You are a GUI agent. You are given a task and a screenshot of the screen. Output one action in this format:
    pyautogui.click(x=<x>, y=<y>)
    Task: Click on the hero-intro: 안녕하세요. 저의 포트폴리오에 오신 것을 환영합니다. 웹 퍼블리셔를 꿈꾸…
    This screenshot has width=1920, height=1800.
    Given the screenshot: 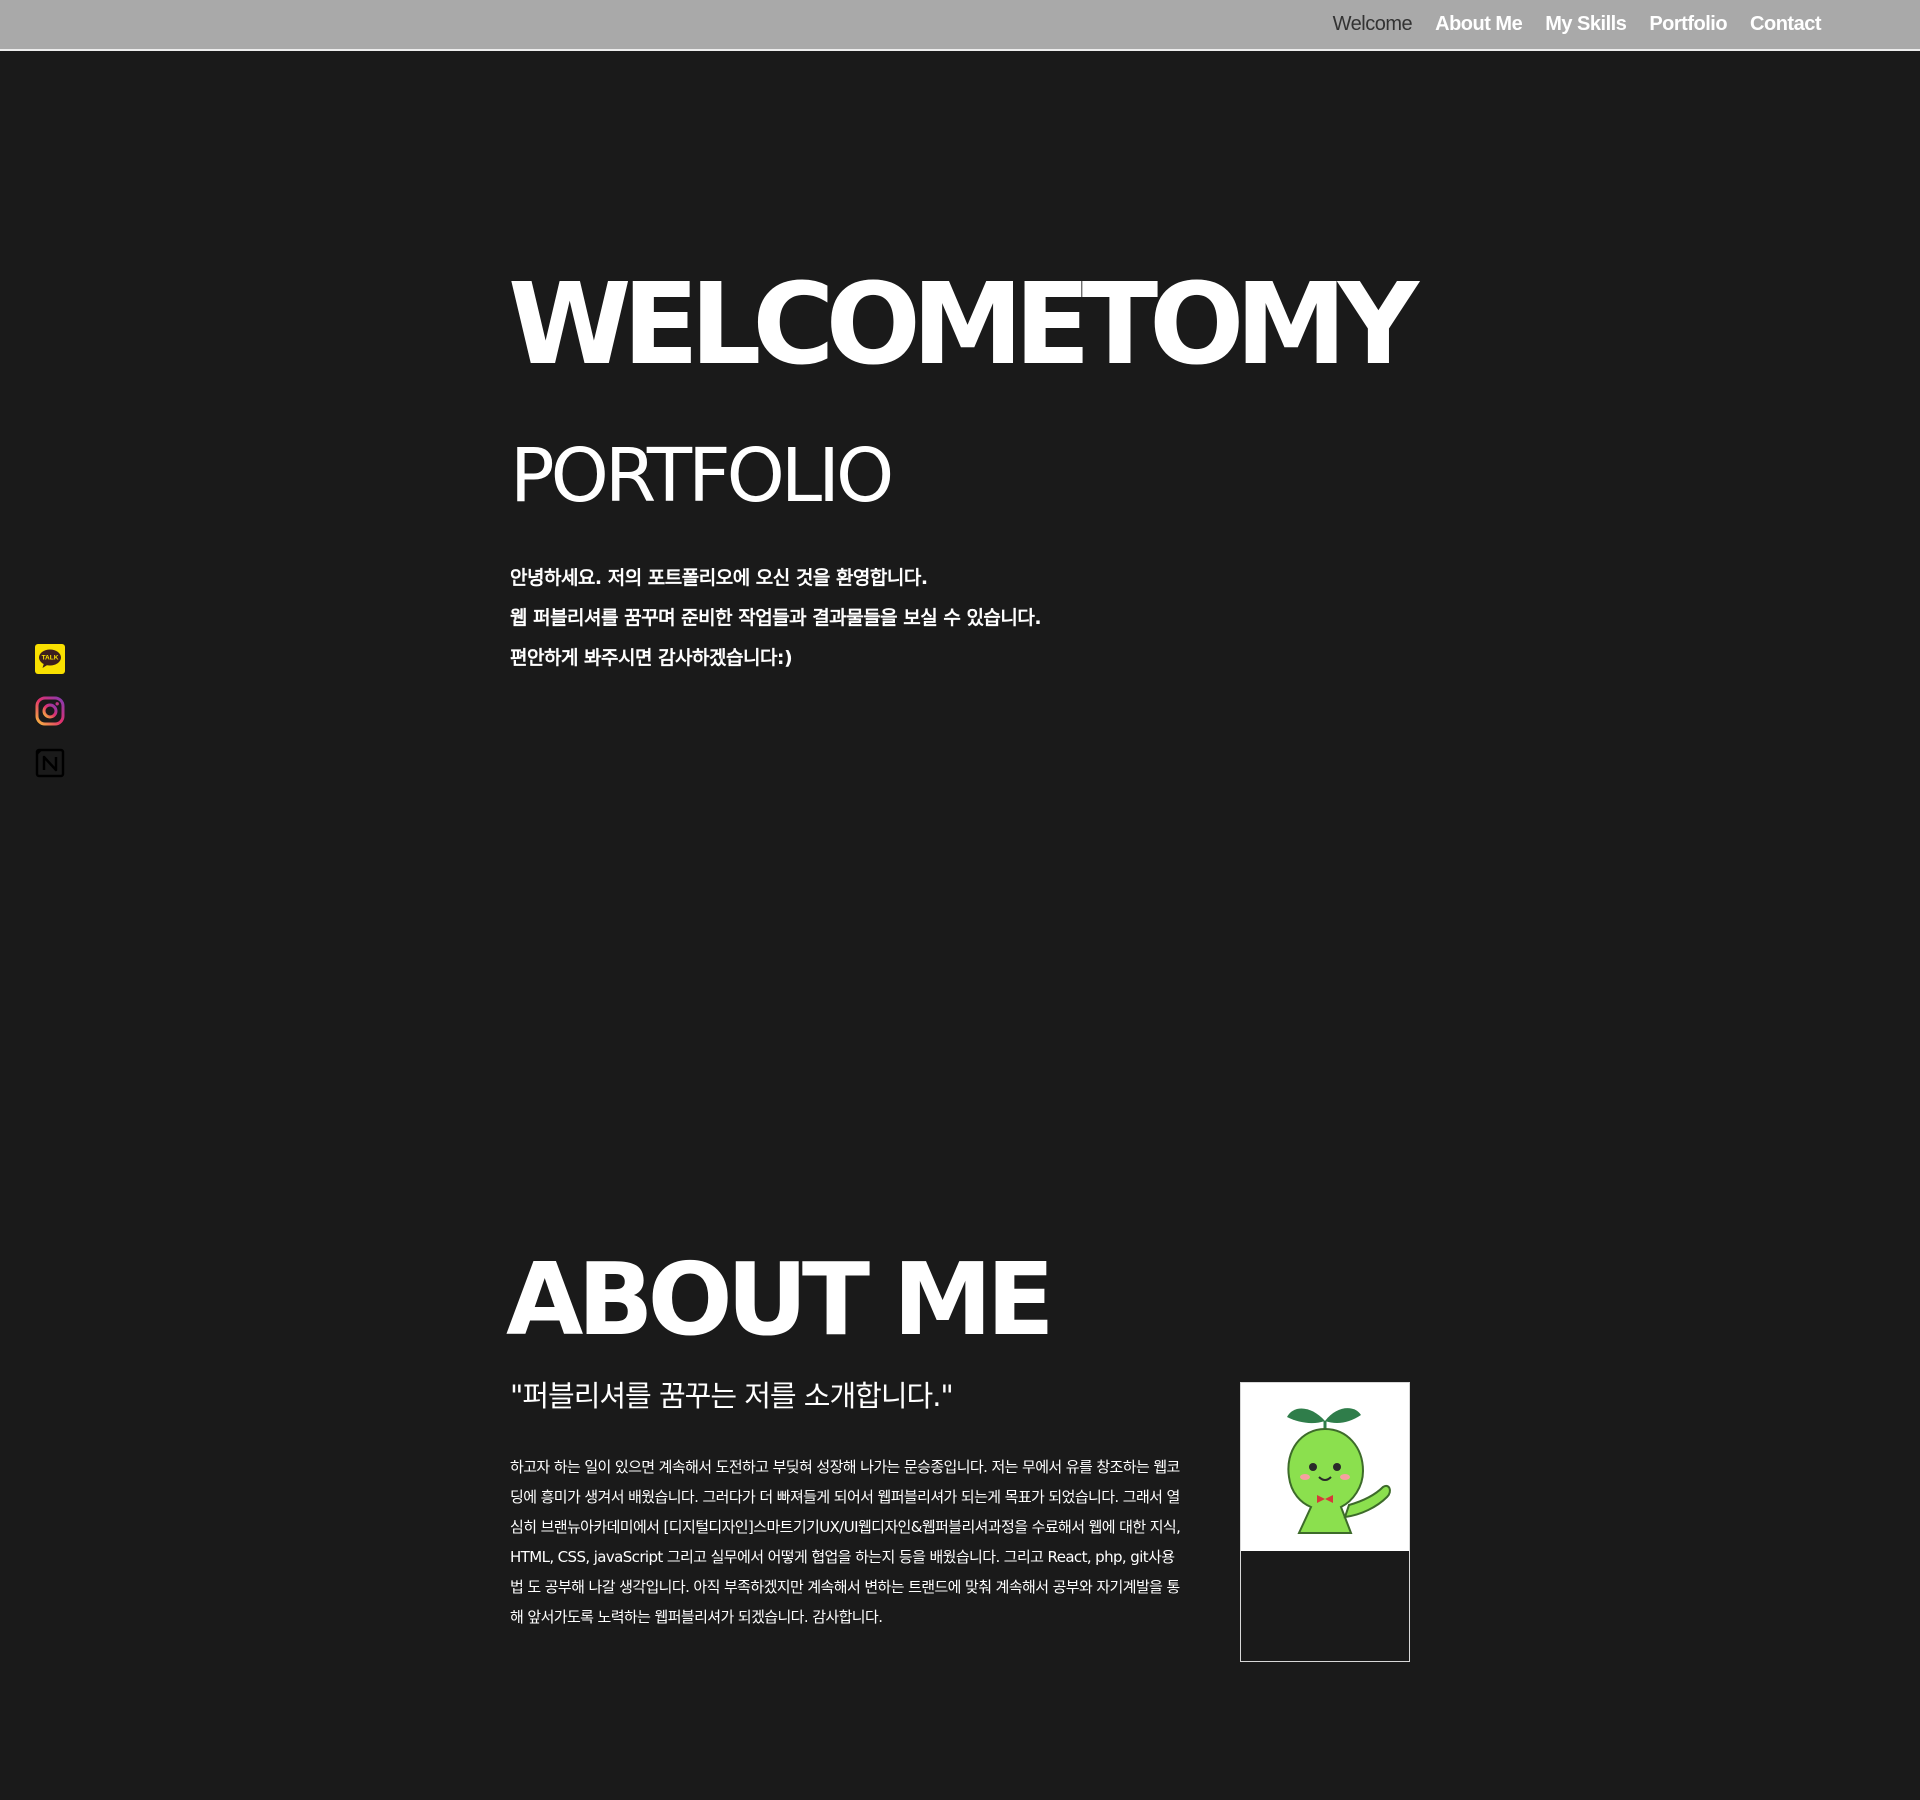 What is the action you would take?
    pyautogui.click(x=860, y=618)
    